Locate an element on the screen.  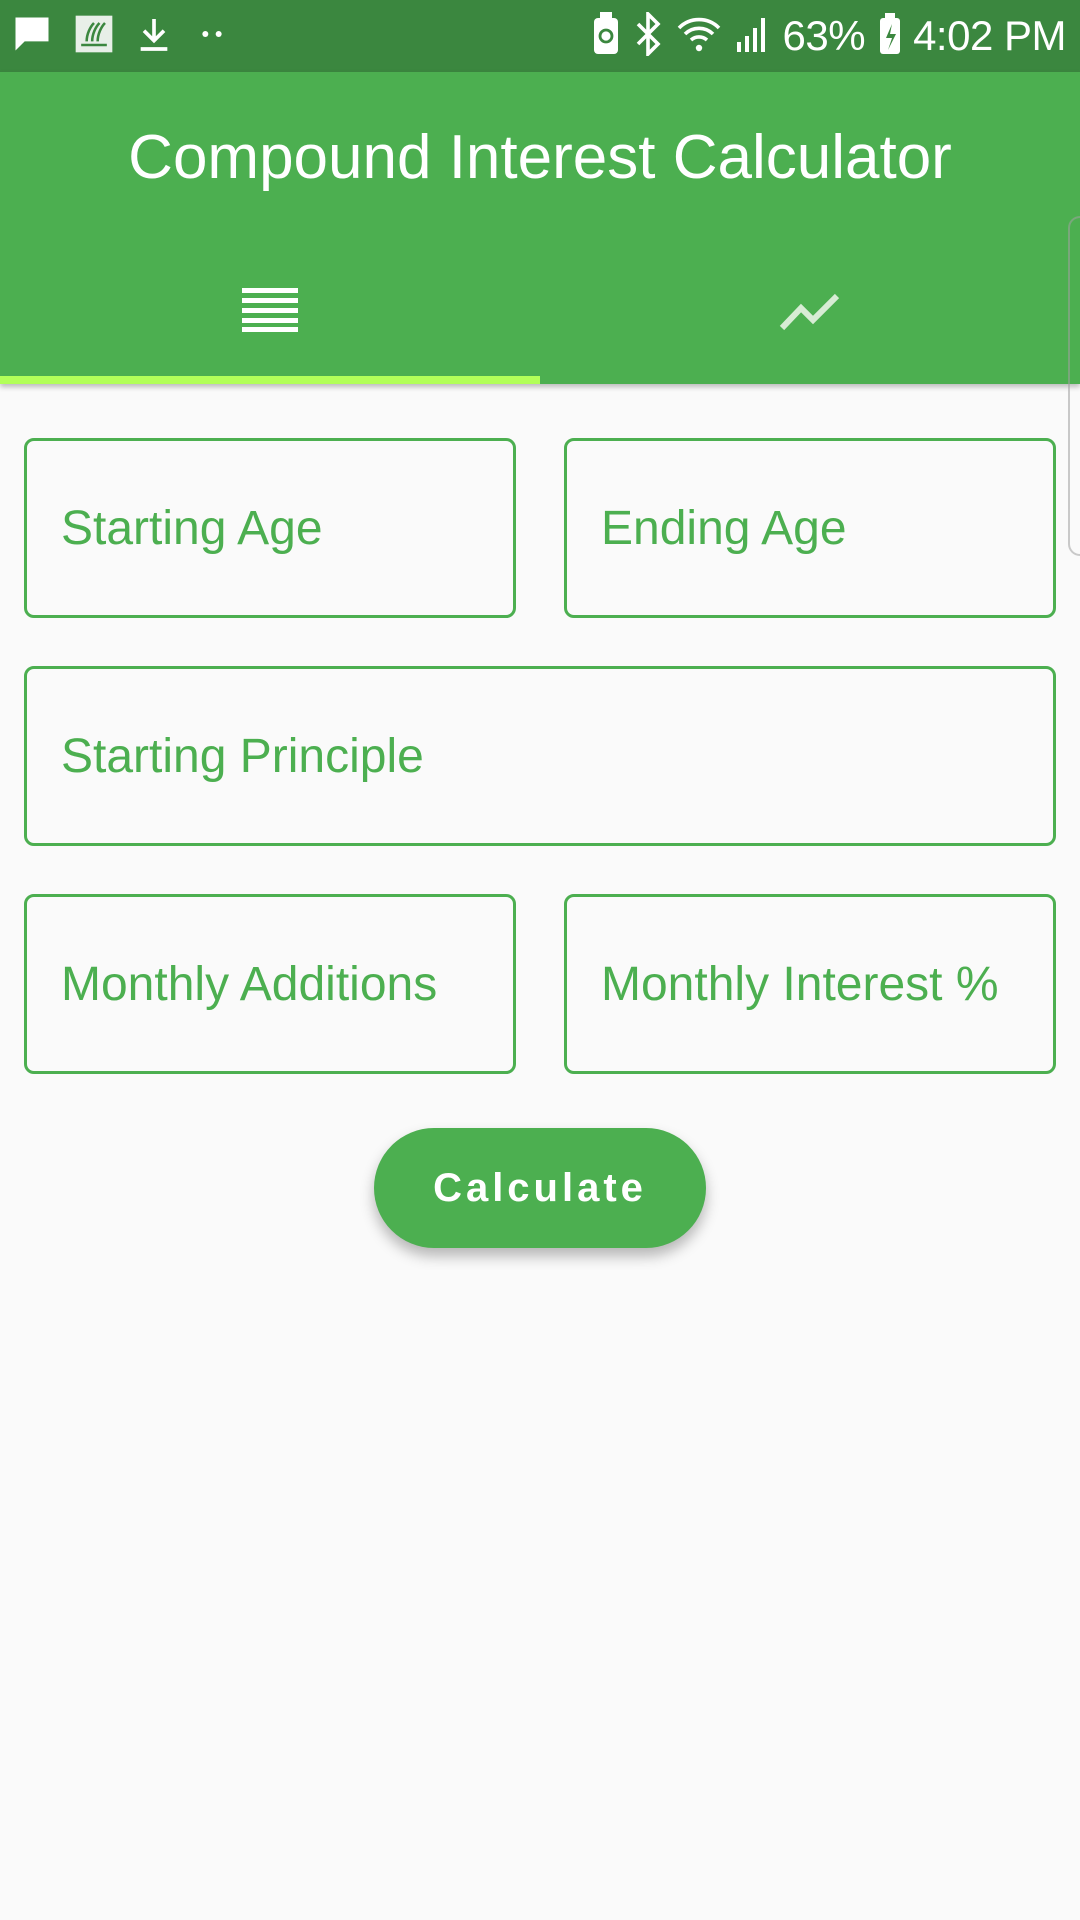
signal-icon is located at coordinates (753, 36).